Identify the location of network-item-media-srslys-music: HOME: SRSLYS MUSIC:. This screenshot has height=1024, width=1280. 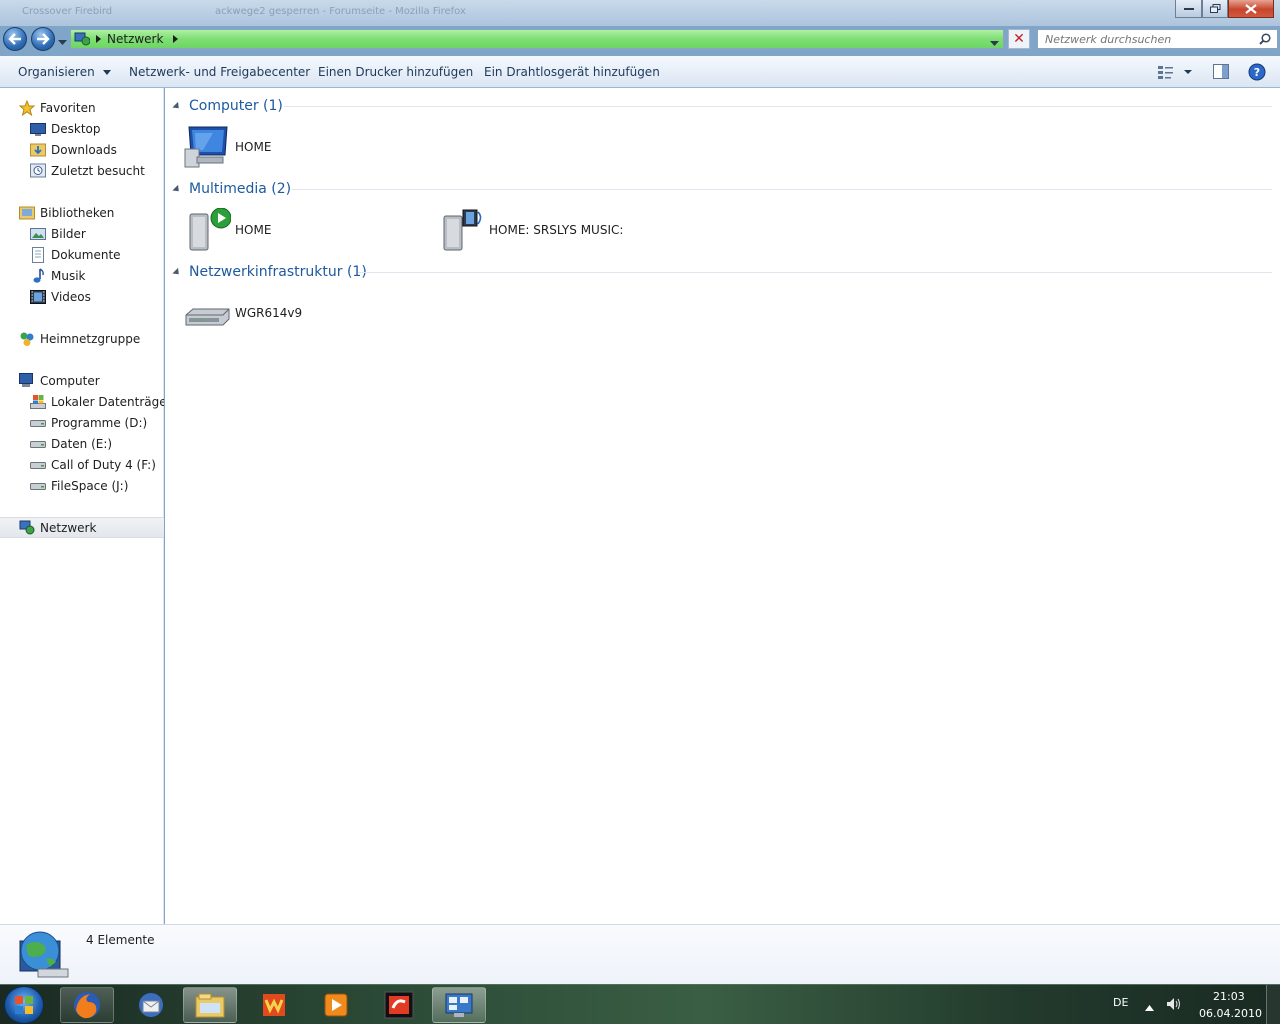
(530, 230).